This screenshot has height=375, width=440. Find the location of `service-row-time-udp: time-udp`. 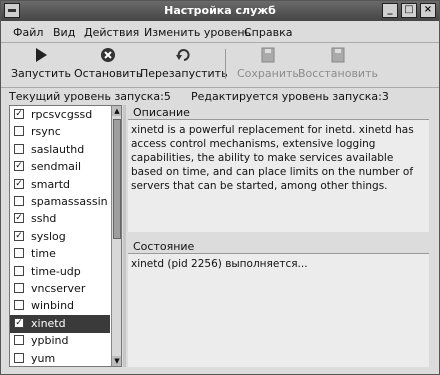

service-row-time-udp: time-udp is located at coordinates (60, 272).